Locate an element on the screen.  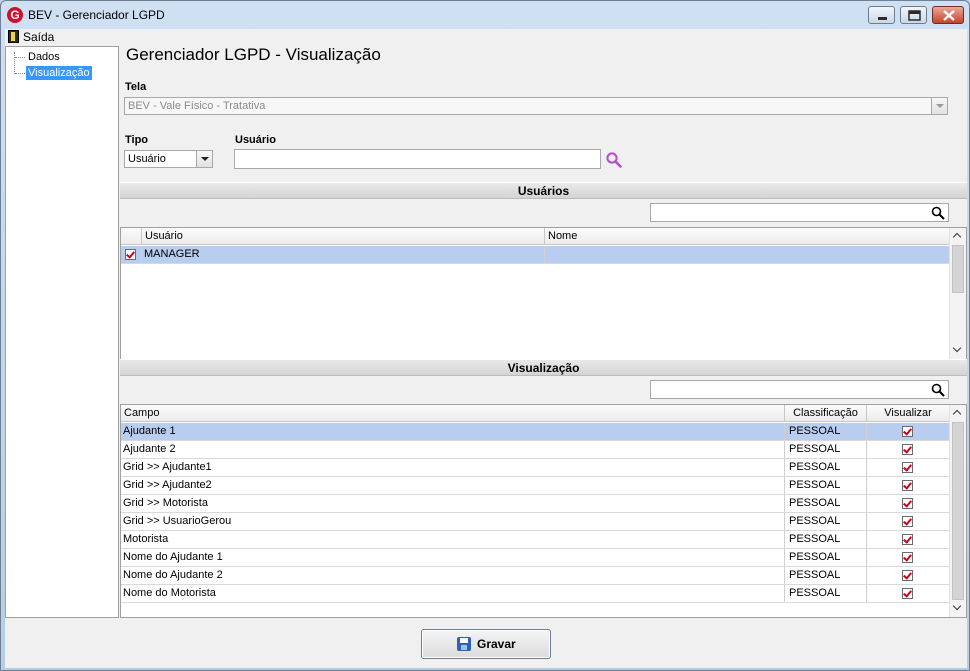
close-button is located at coordinates (948, 15).